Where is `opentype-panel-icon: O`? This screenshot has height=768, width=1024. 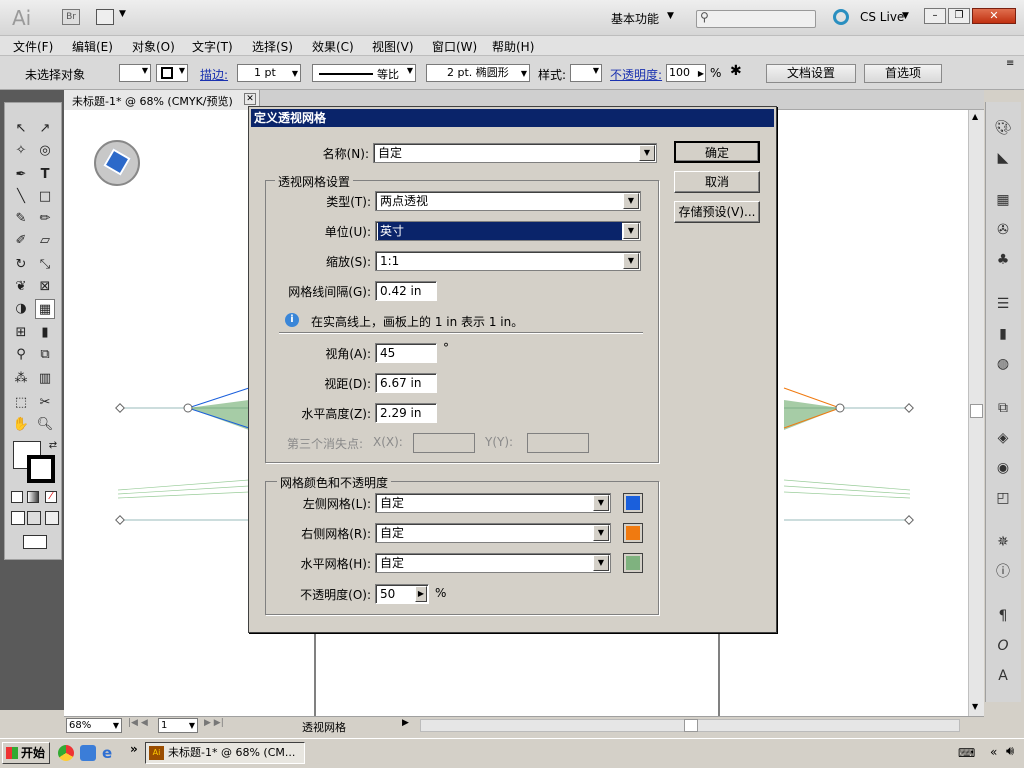 opentype-panel-icon: O is located at coordinates (1003, 646).